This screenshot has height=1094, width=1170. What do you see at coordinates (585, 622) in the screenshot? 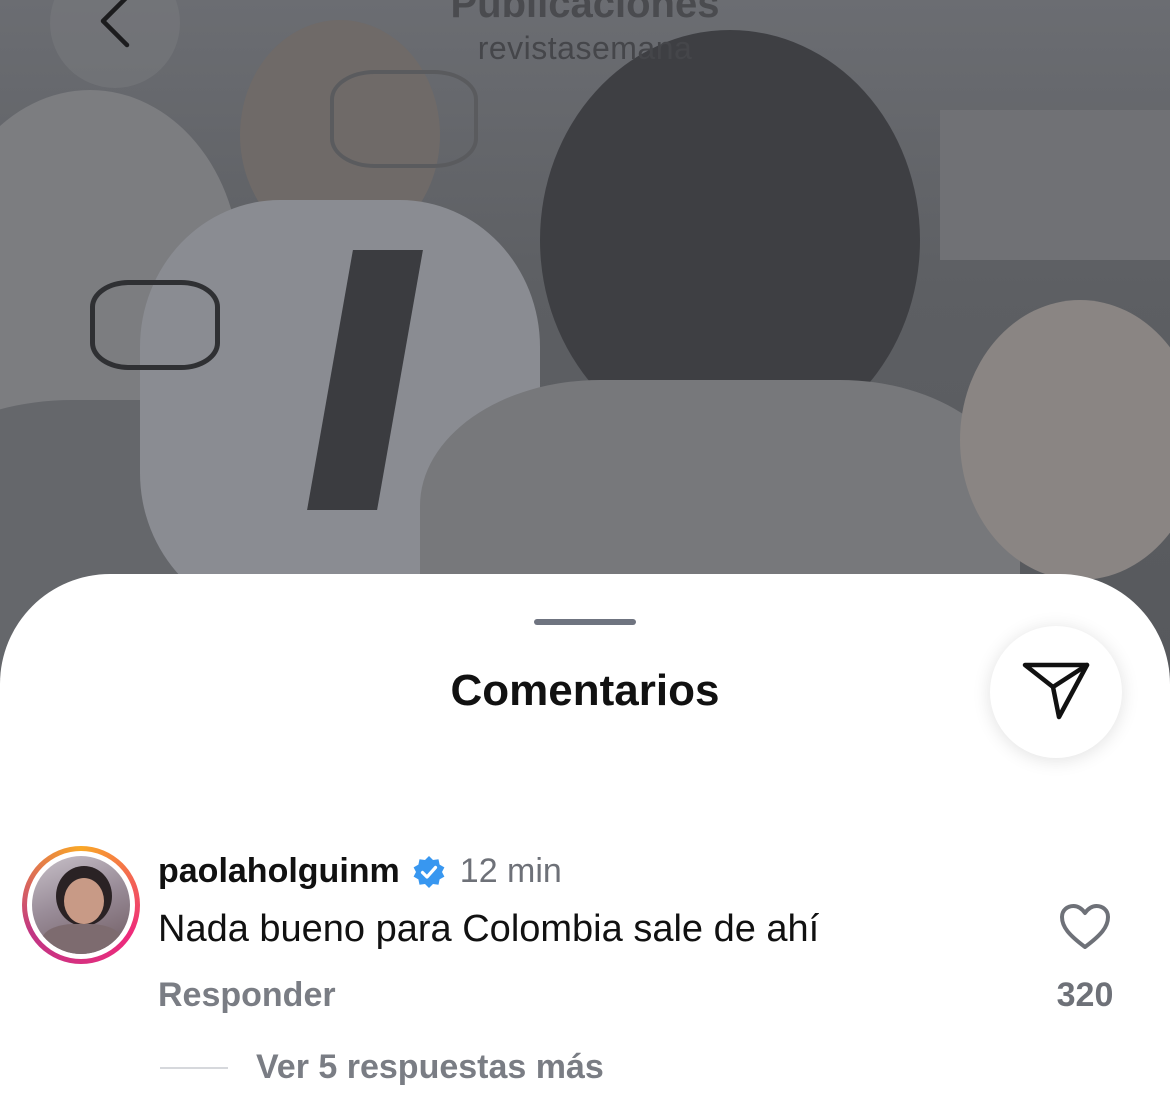
I see `sheet-grabber` at bounding box center [585, 622].